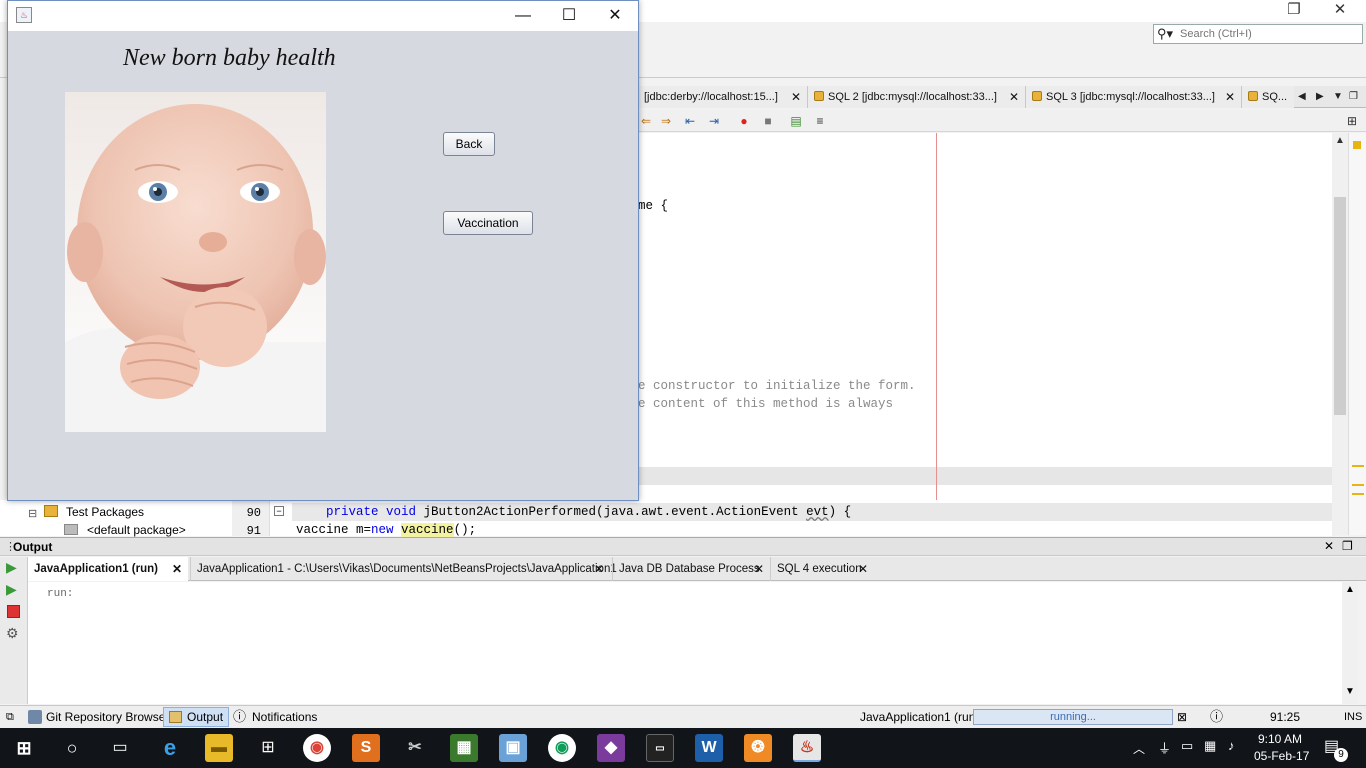 The width and height of the screenshot is (1366, 768). What do you see at coordinates (317, 748) in the screenshot?
I see `chrome-icon: ◉` at bounding box center [317, 748].